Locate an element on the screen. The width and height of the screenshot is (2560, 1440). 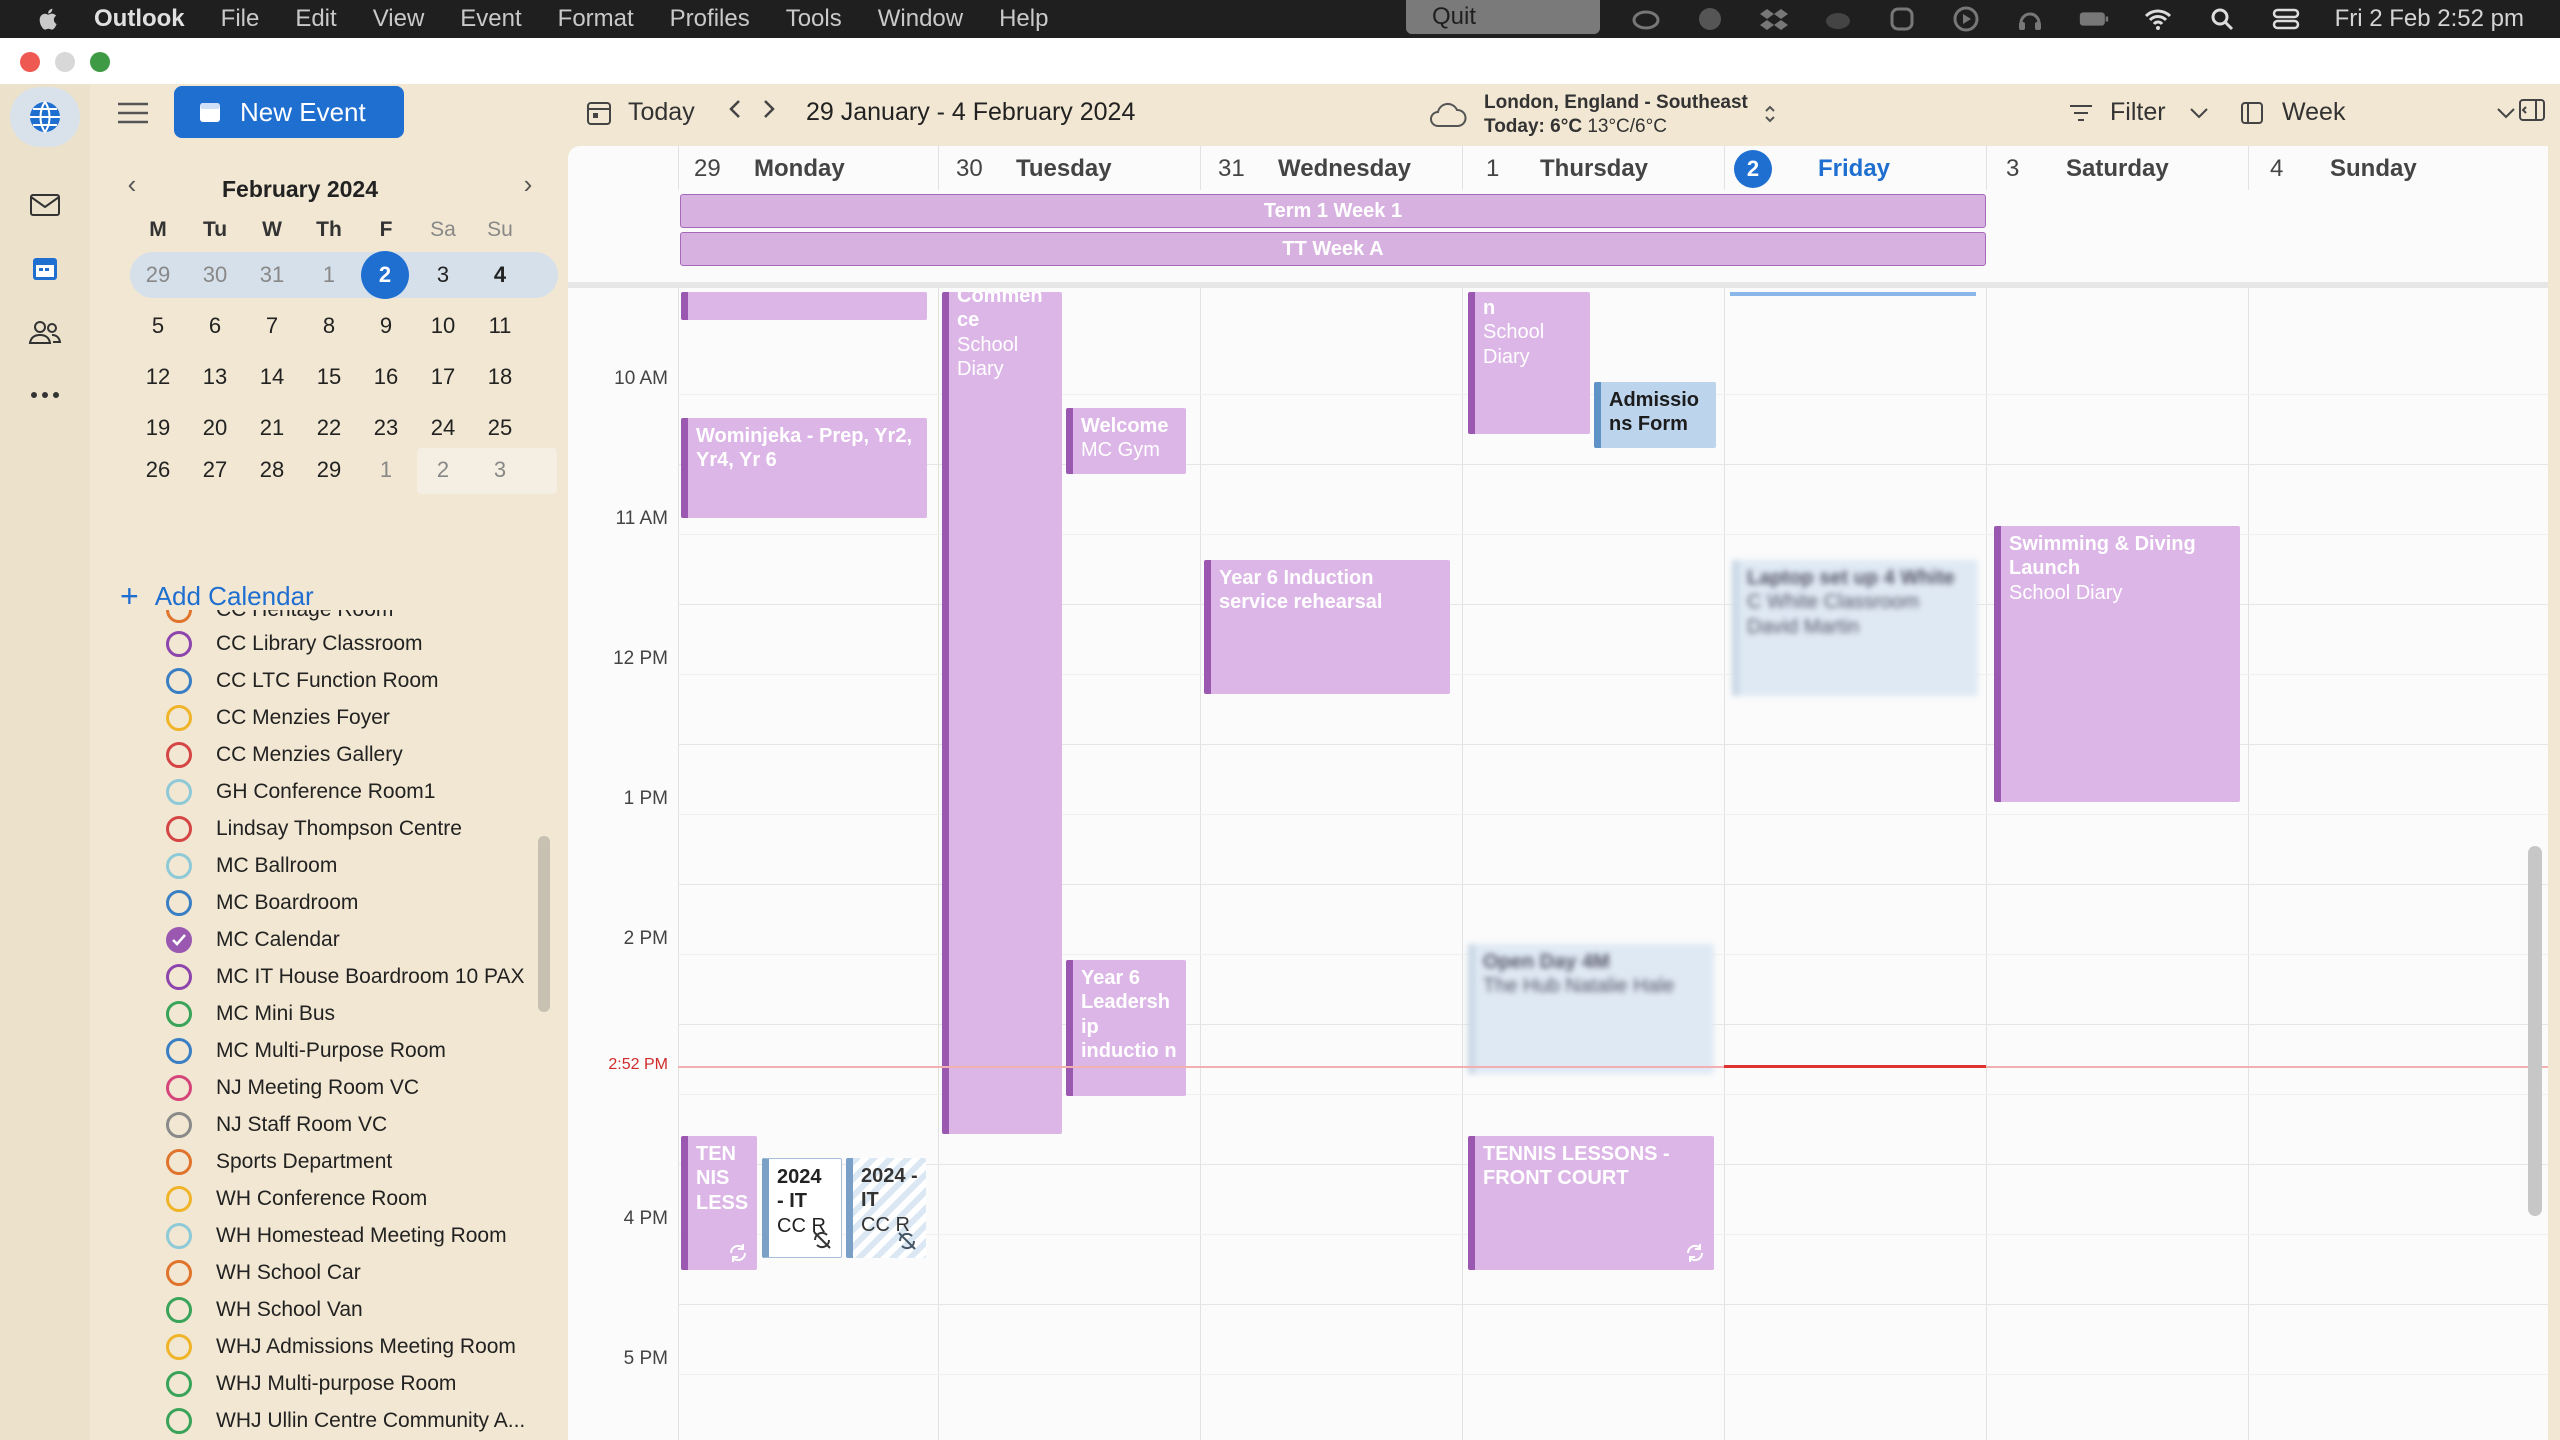
calendar-list-item: NJ Meeting Room VC is located at coordinates (292, 1088).